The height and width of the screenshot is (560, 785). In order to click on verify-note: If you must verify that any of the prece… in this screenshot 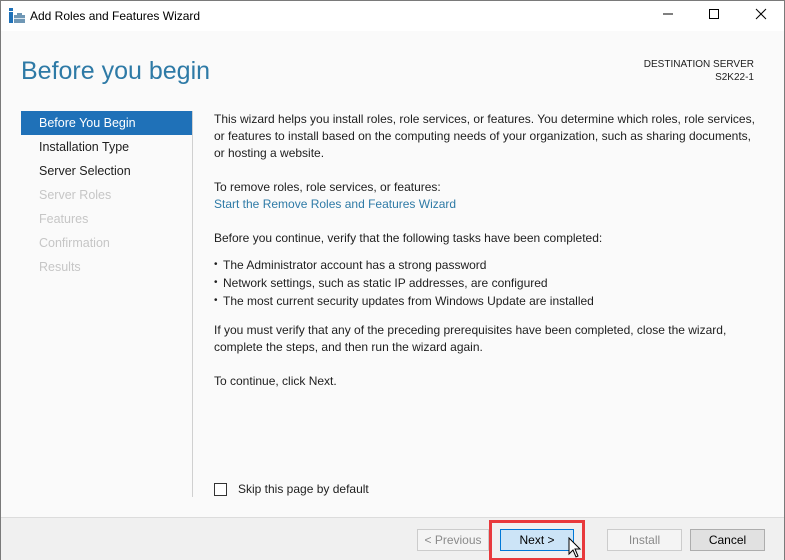, I will do `click(470, 338)`.